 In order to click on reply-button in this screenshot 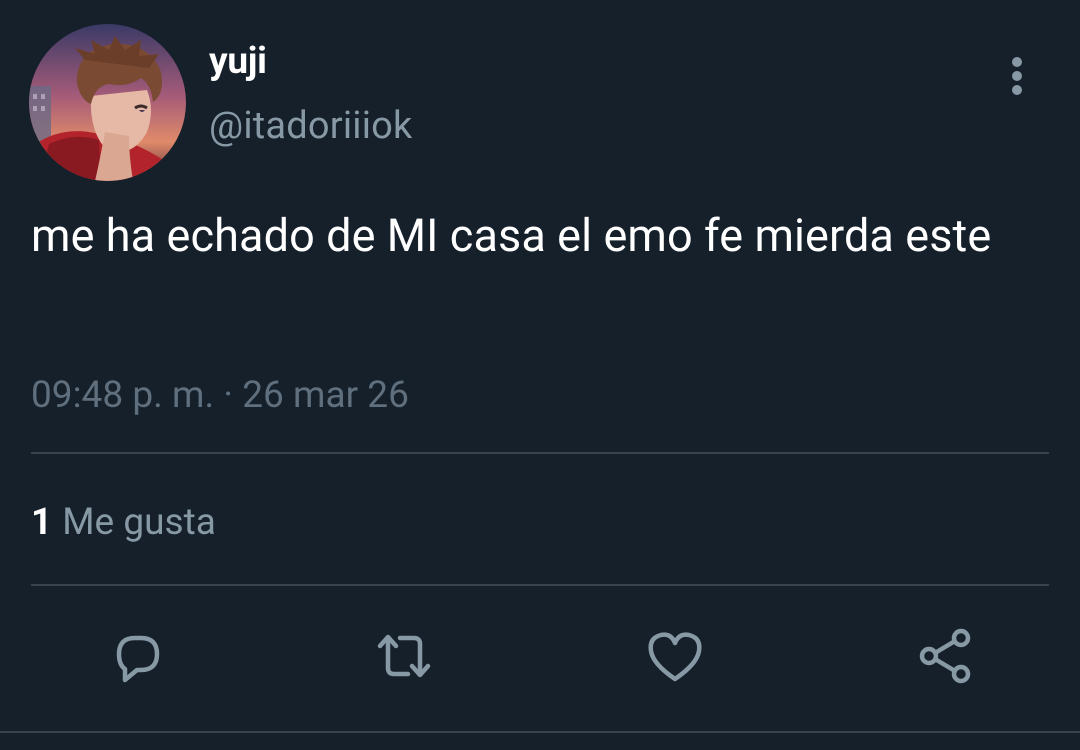, I will do `click(135, 656)`.